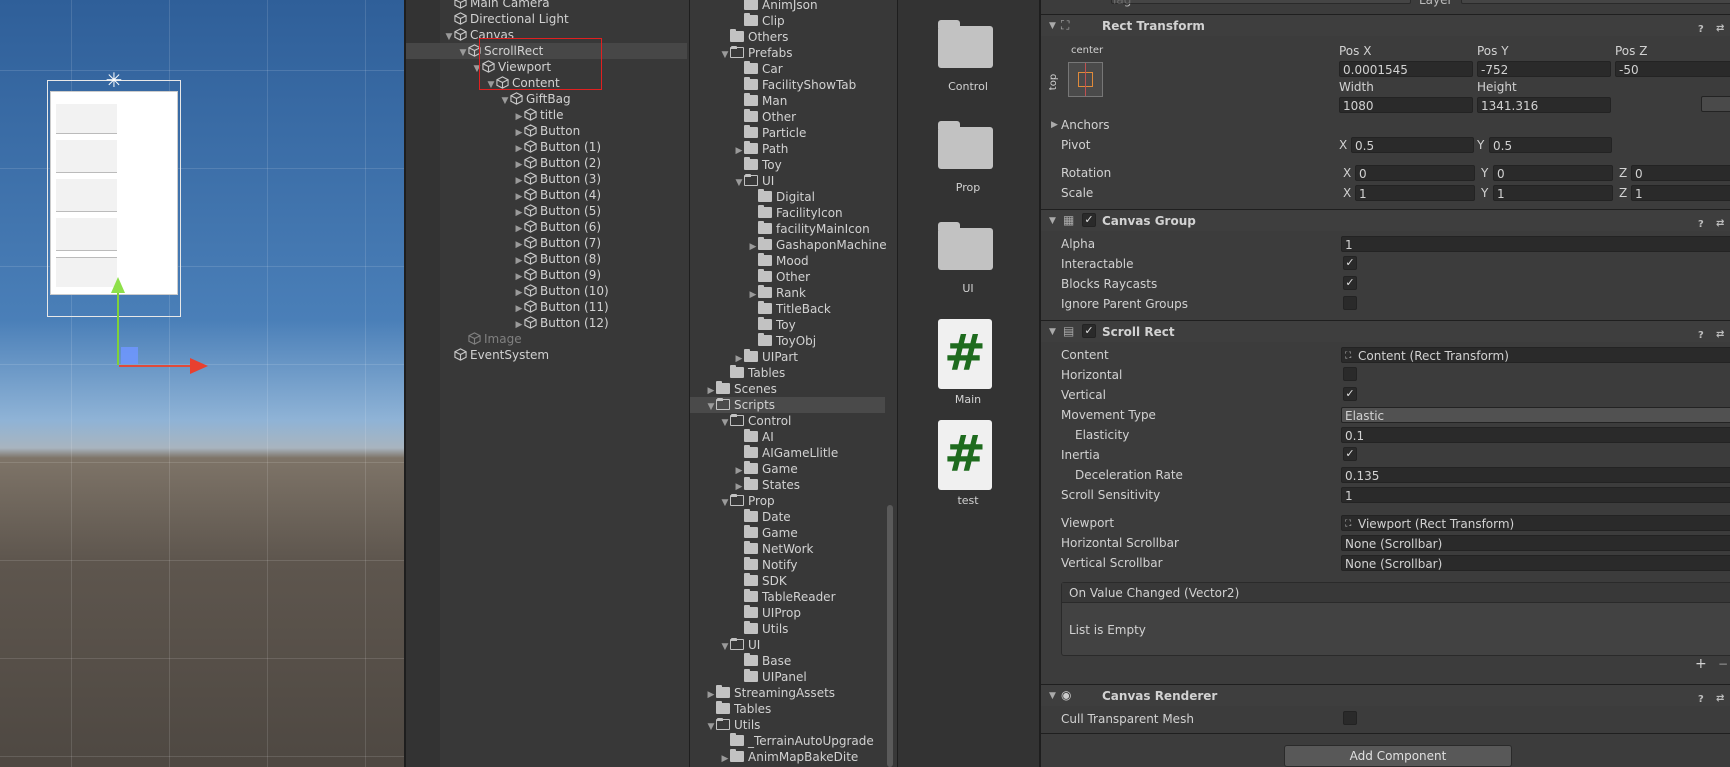 The image size is (1730, 767). What do you see at coordinates (1415, 173) in the screenshot?
I see `rotation-x-field: 0` at bounding box center [1415, 173].